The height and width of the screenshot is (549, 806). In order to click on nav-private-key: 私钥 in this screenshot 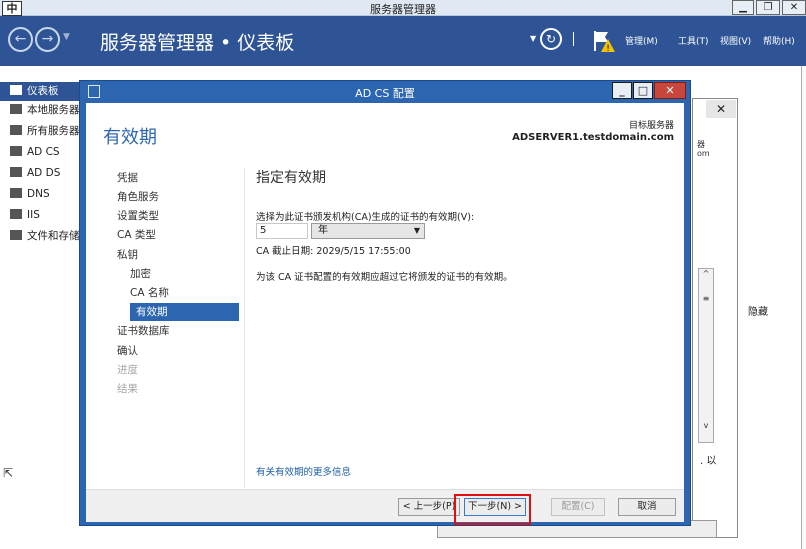, I will do `click(178, 255)`.